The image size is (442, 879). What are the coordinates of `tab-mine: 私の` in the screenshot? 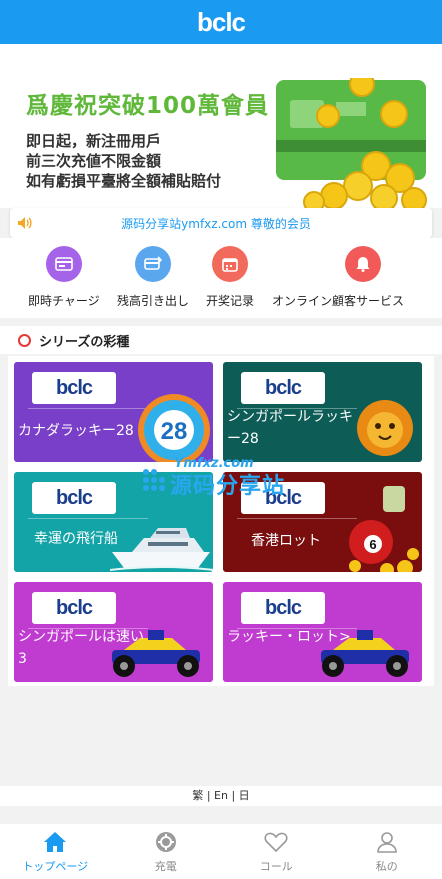 It's located at (387, 851).